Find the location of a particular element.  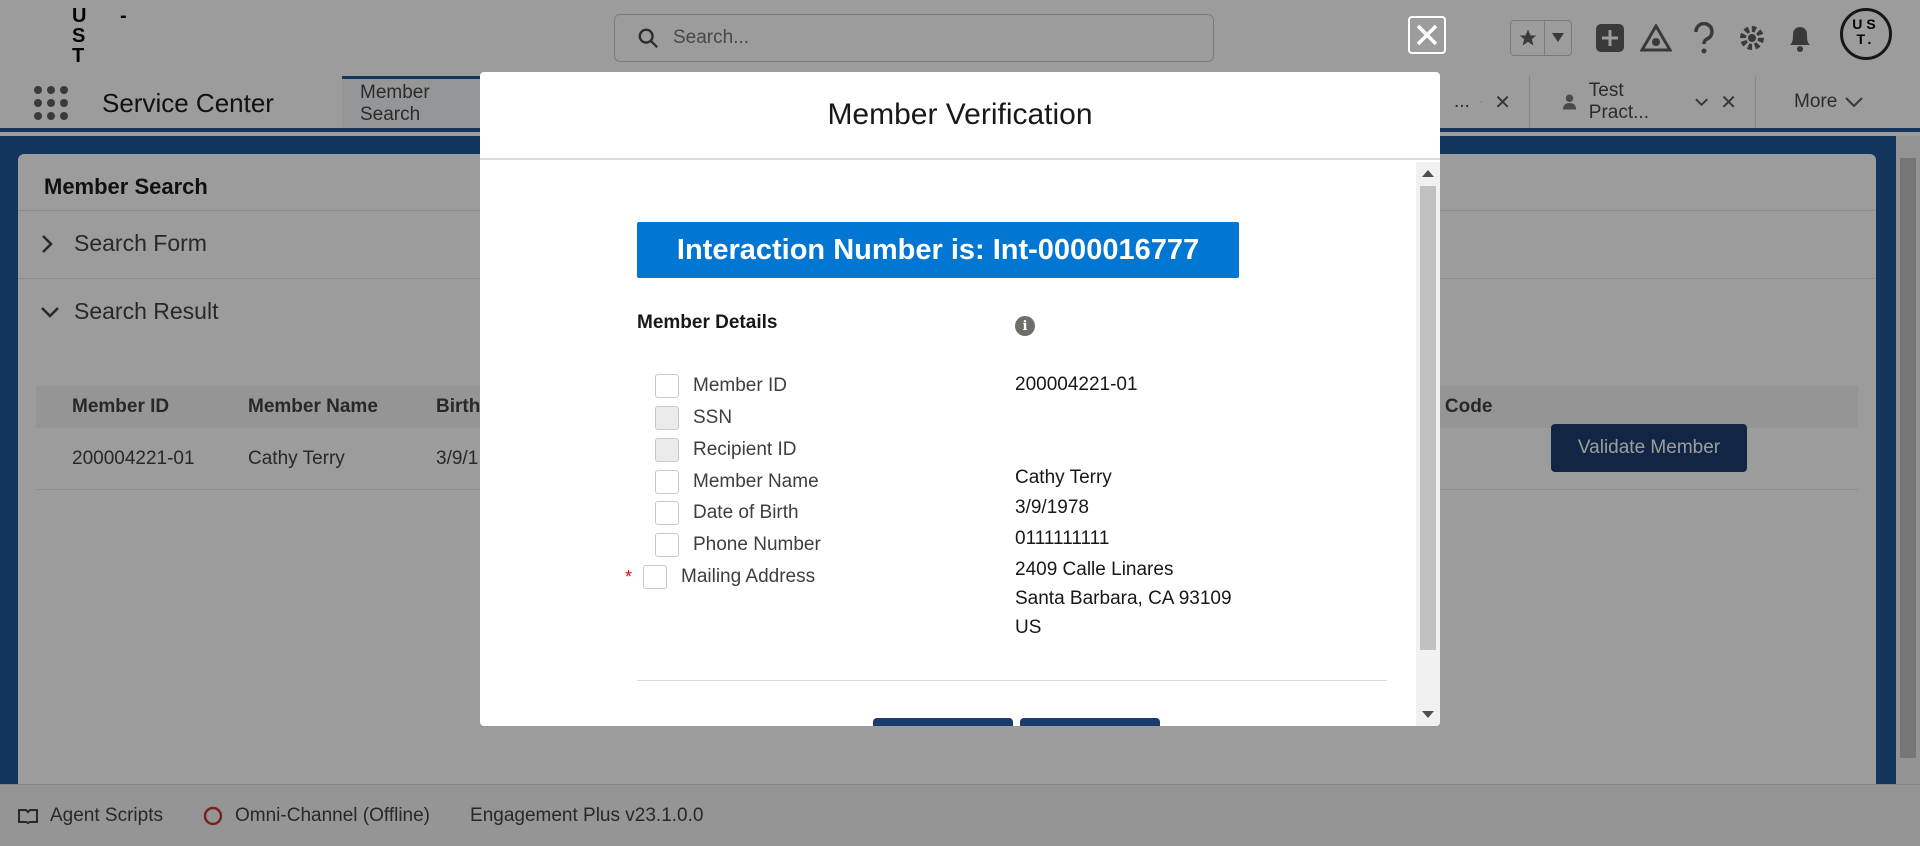

modal-divider is located at coordinates (1012, 680).